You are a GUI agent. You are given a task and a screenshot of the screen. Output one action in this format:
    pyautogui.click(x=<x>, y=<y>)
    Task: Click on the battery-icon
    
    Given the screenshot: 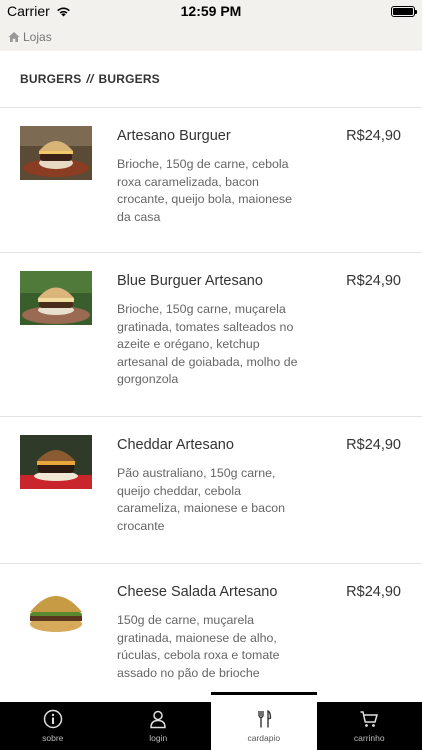 What is the action you would take?
    pyautogui.click(x=404, y=11)
    